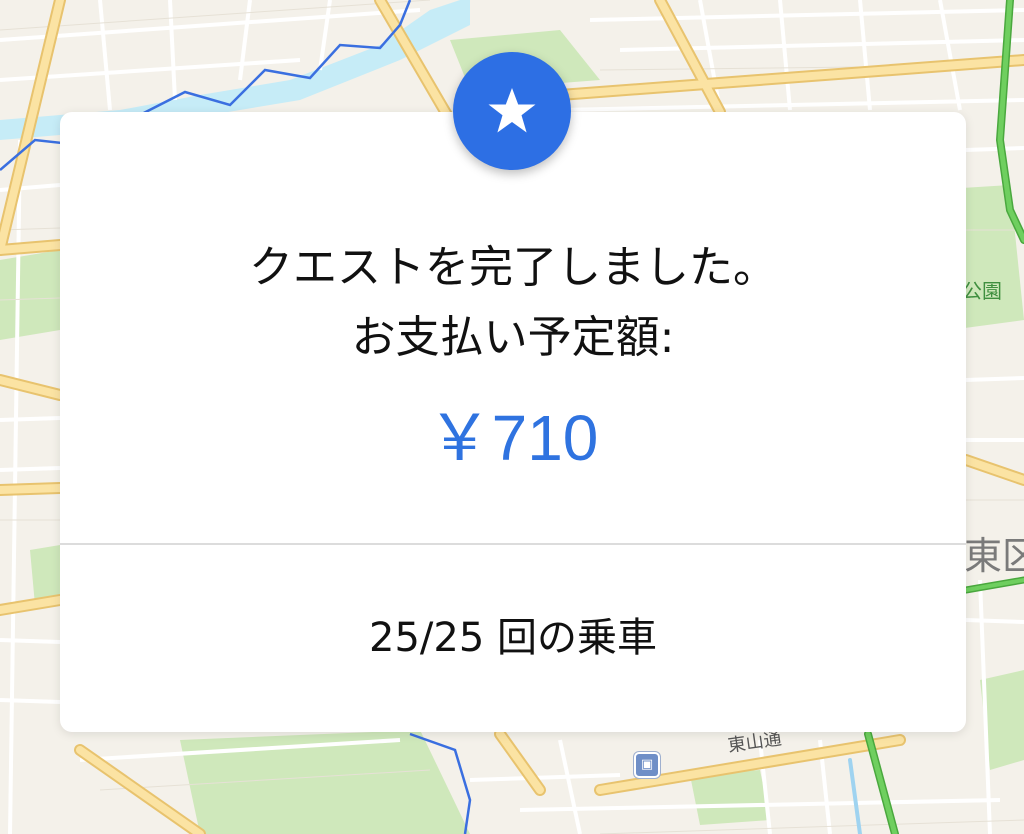 This screenshot has height=834, width=1024. What do you see at coordinates (982, 291) in the screenshot?
I see `map-label-park: 公園` at bounding box center [982, 291].